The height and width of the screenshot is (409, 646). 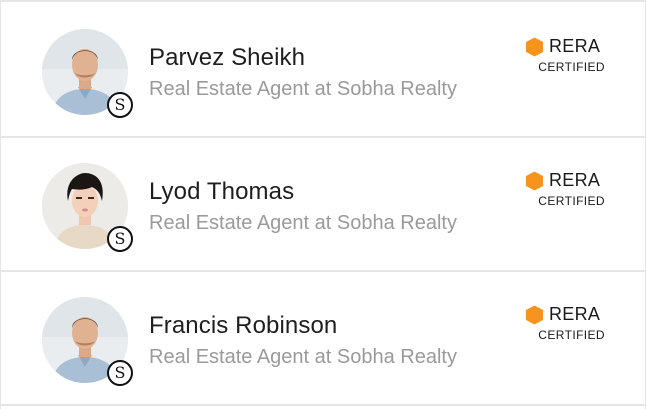 I want to click on agent-name: Parvez Sheikh, so click(x=227, y=58).